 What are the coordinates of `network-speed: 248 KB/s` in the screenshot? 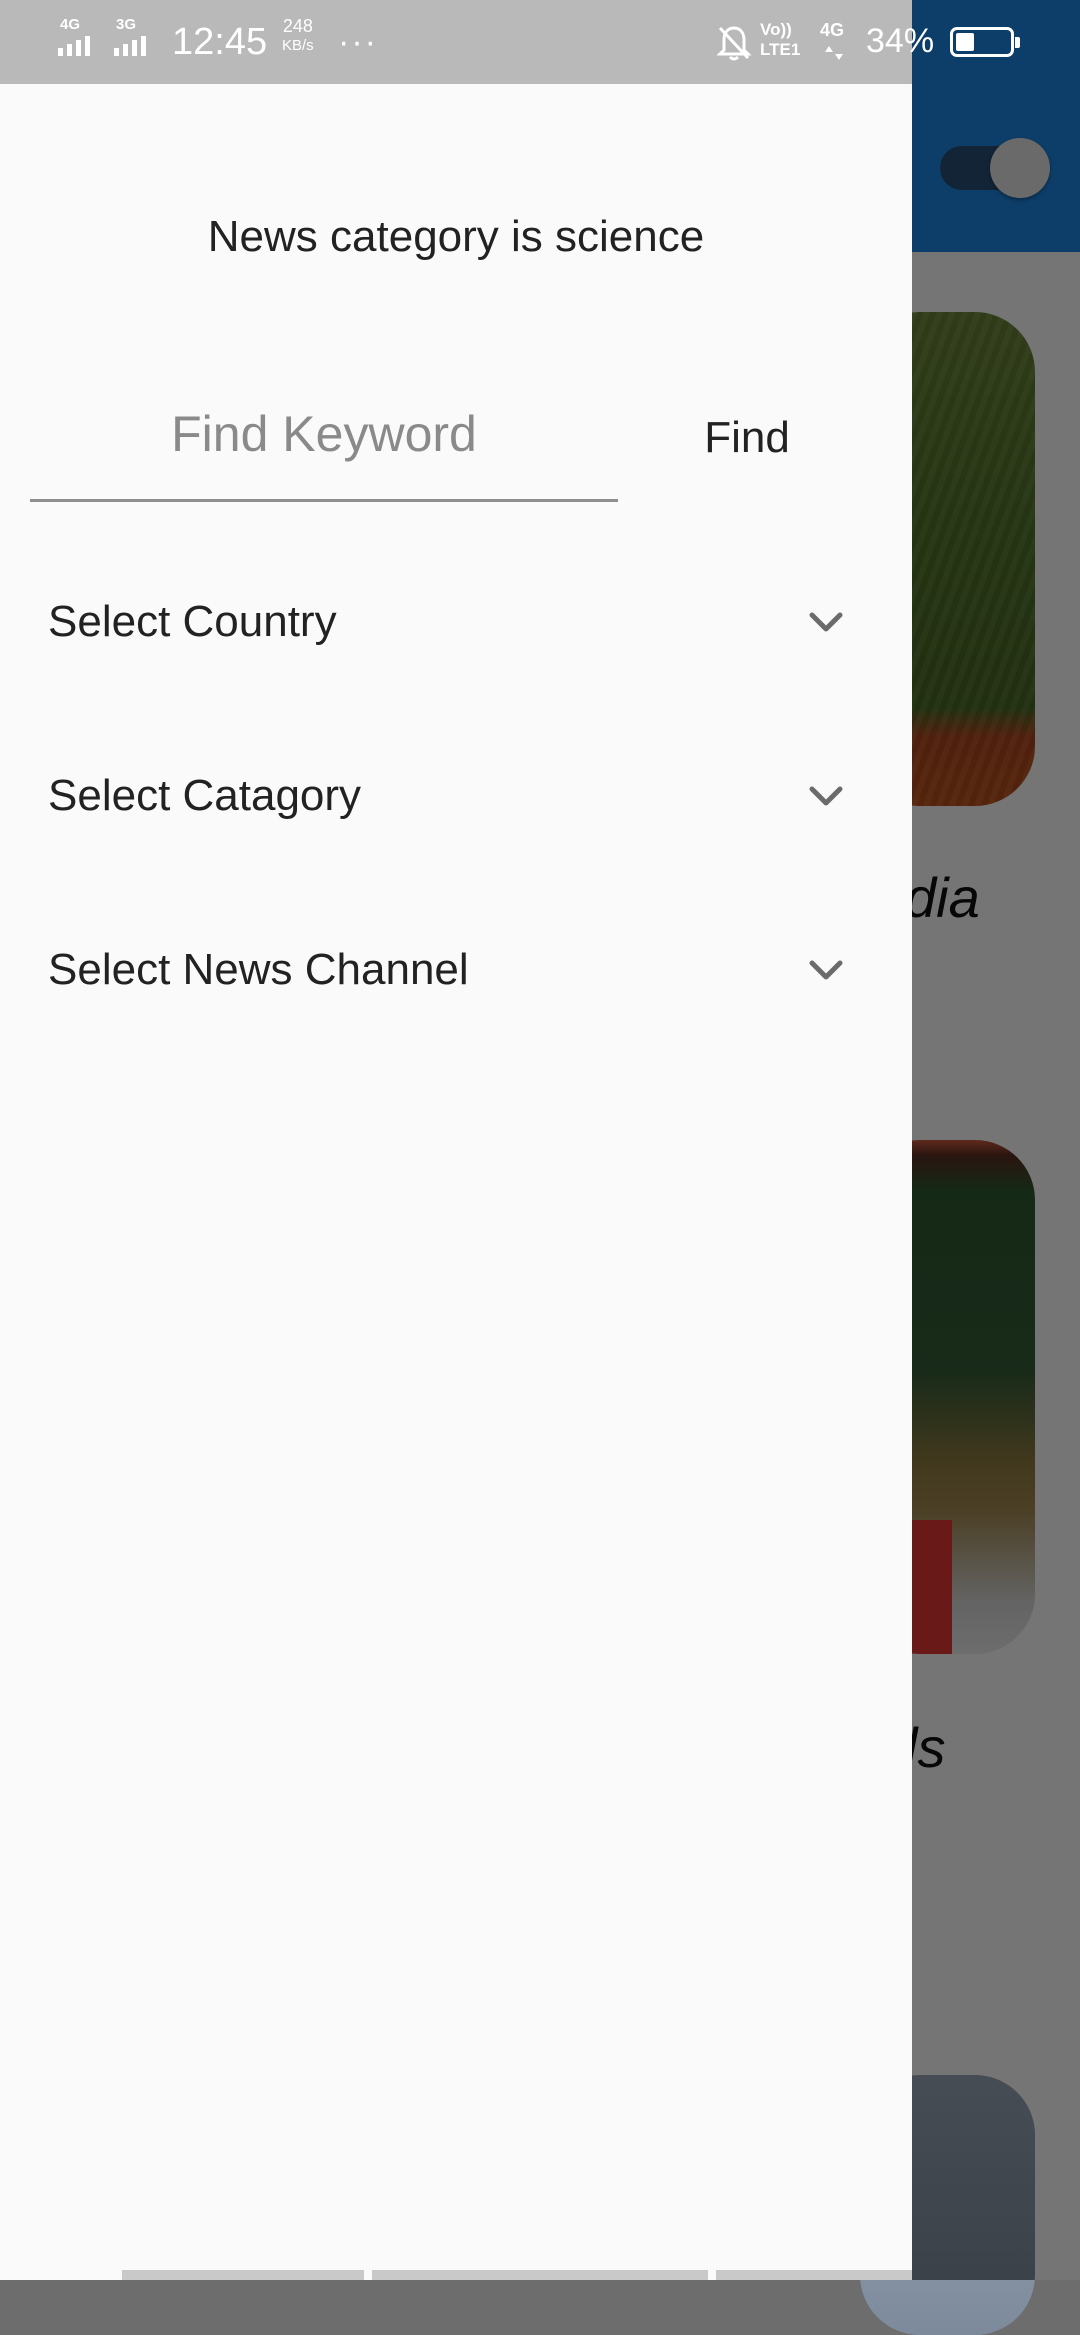 It's located at (298, 35).